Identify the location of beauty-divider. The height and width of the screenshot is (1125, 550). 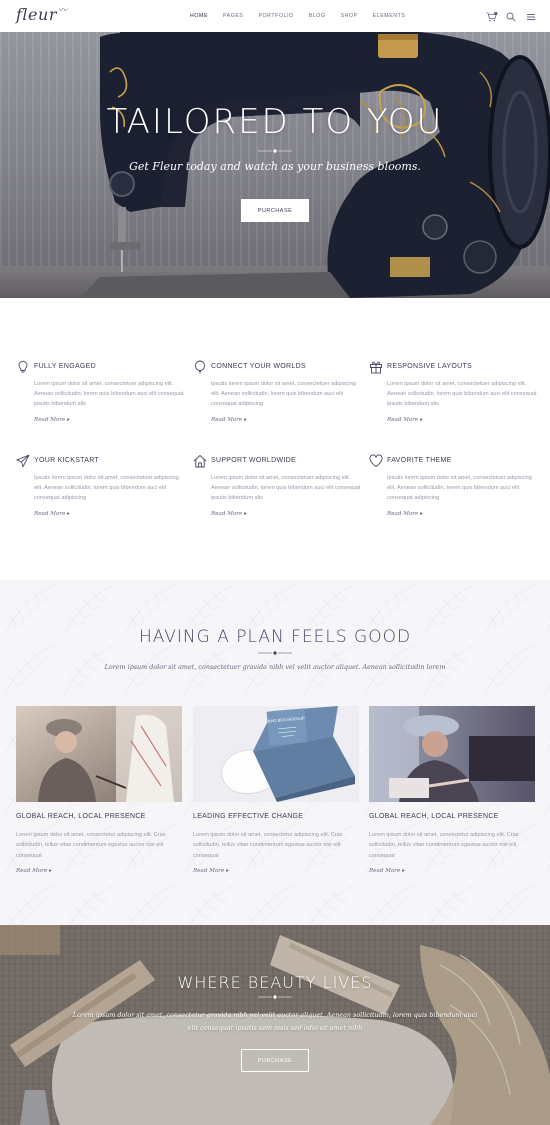
(275, 997).